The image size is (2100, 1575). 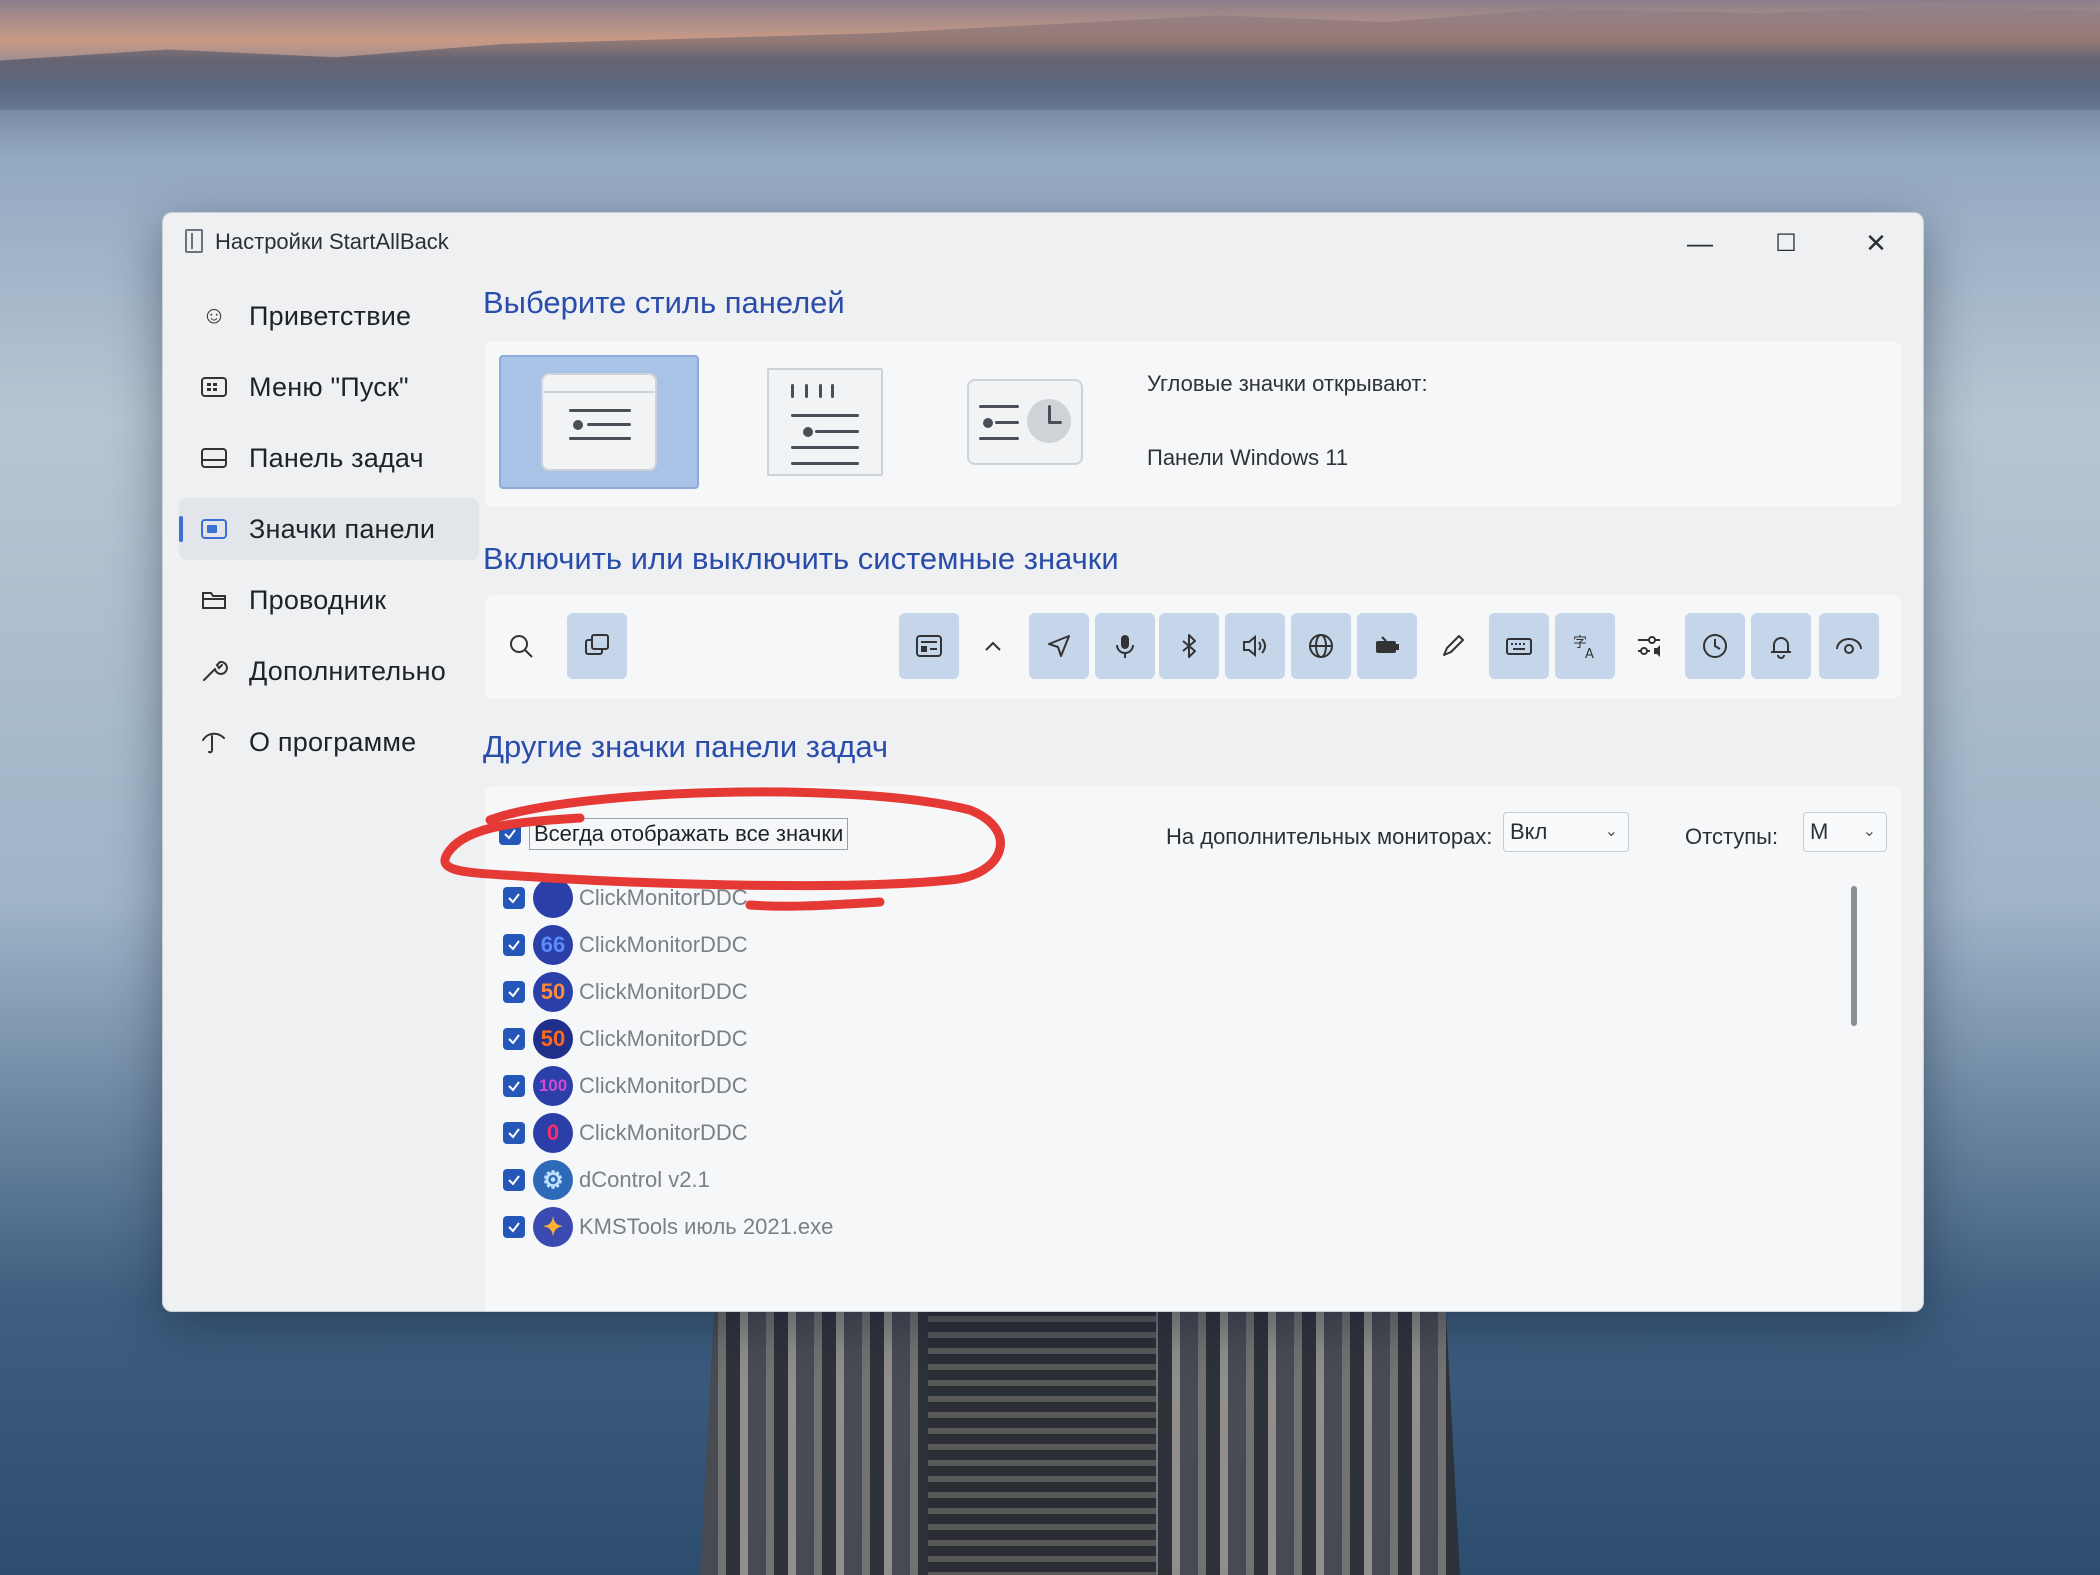 I want to click on style-preview-win10-icon, so click(x=1025, y=422).